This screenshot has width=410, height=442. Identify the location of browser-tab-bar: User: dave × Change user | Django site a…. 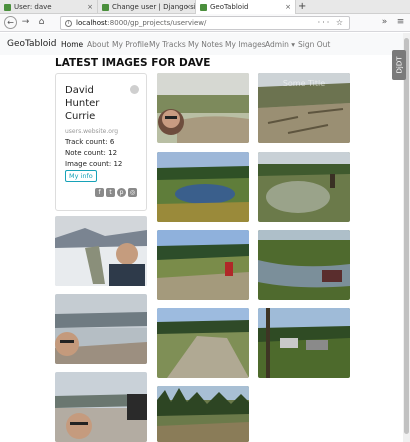
(205, 7).